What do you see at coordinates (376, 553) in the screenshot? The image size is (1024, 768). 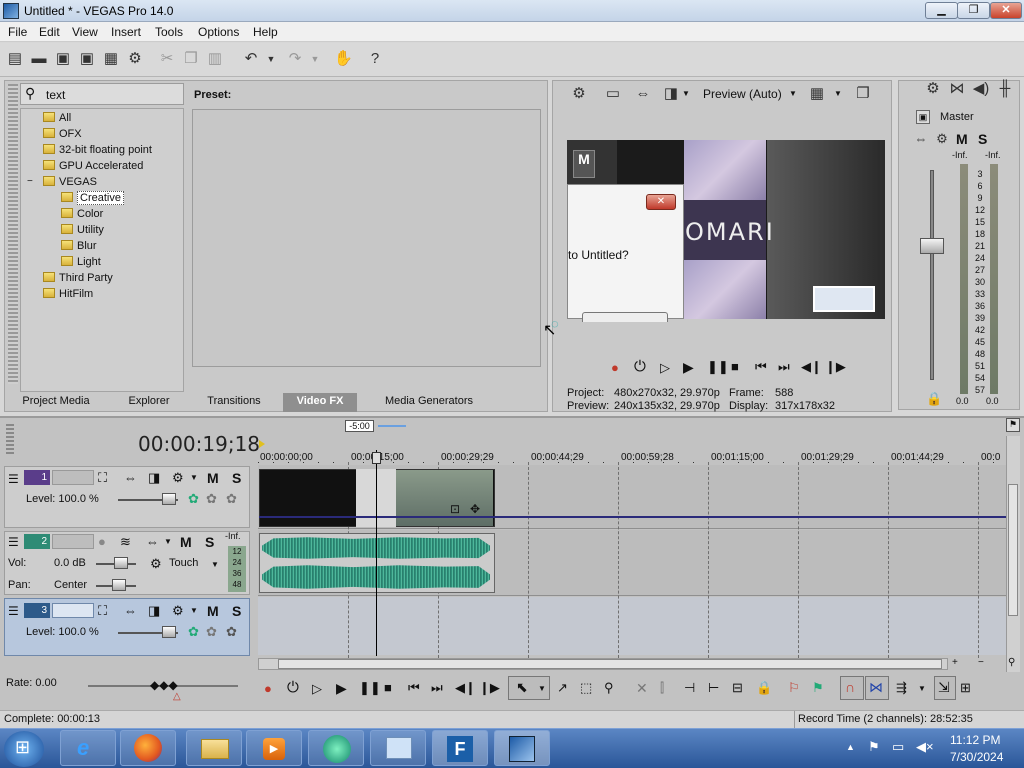 I see `timeline-cursor` at bounding box center [376, 553].